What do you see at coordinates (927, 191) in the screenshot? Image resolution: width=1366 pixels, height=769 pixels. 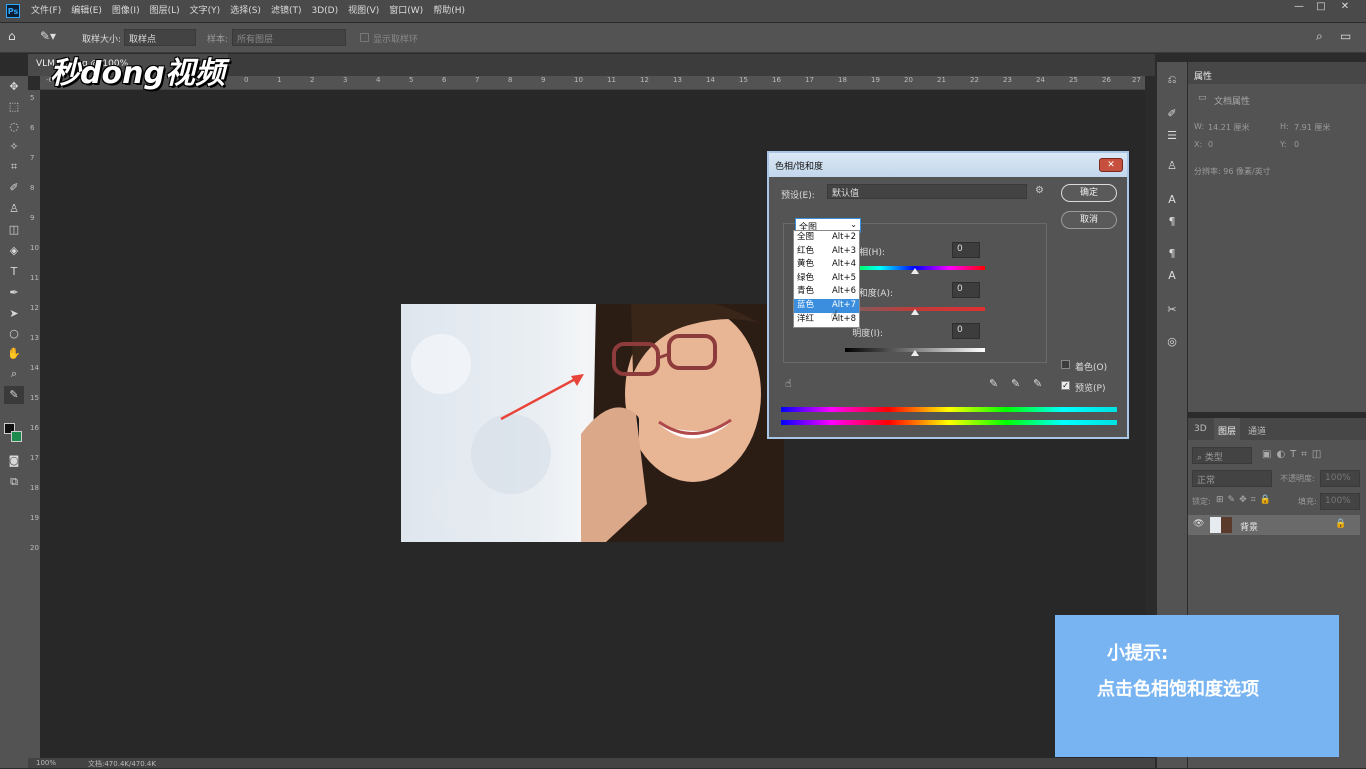 I see `preset-select: 默认值` at bounding box center [927, 191].